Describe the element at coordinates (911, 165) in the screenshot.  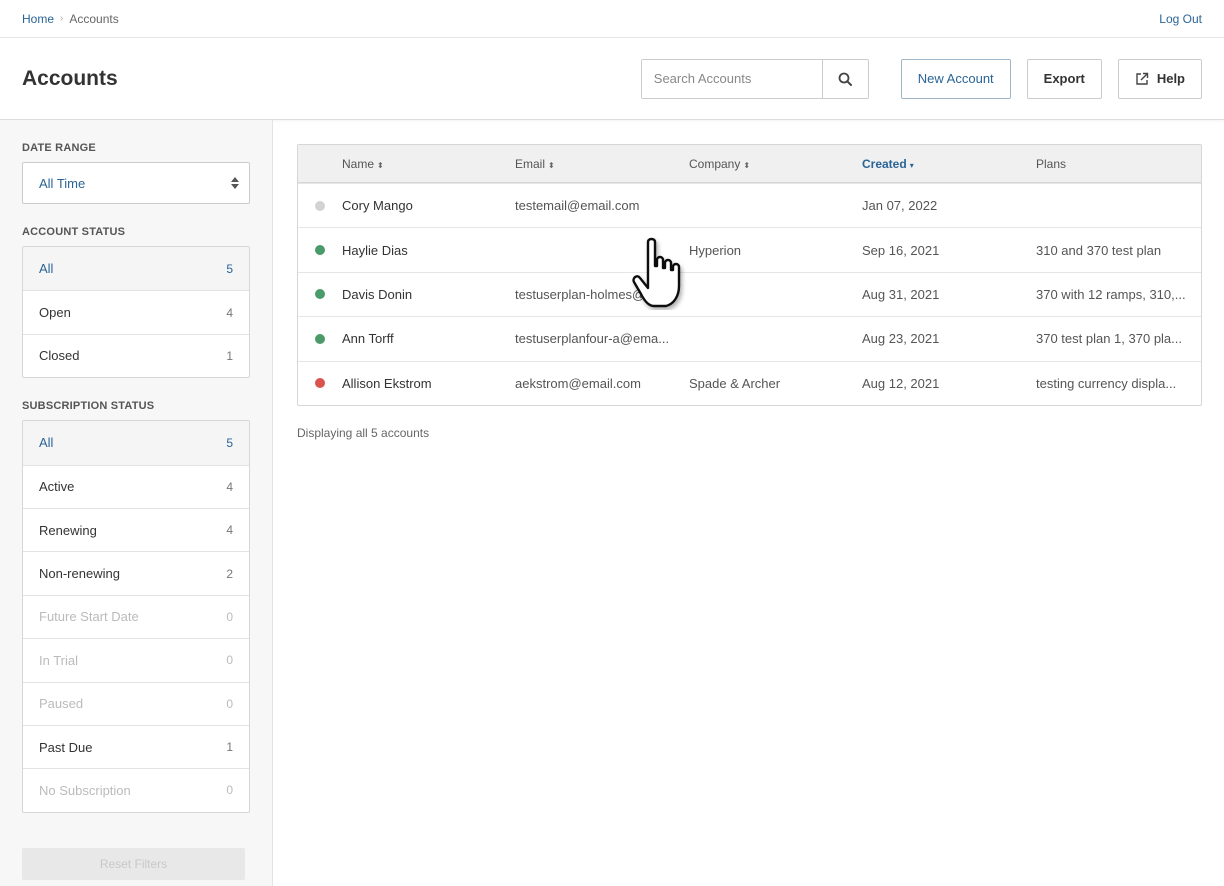
I see `sort-desc-icon: ▾` at that location.